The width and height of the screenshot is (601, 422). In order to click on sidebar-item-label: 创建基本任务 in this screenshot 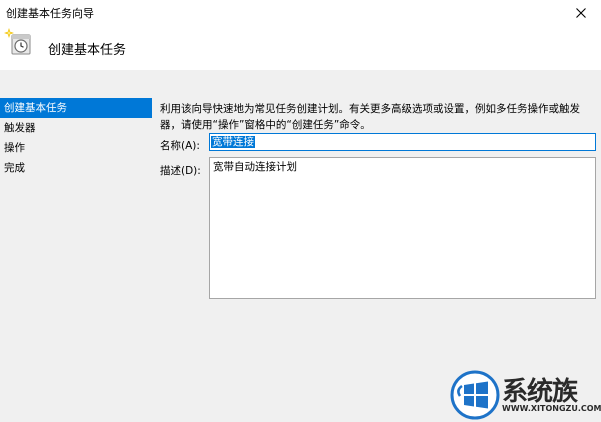, I will do `click(35, 108)`.